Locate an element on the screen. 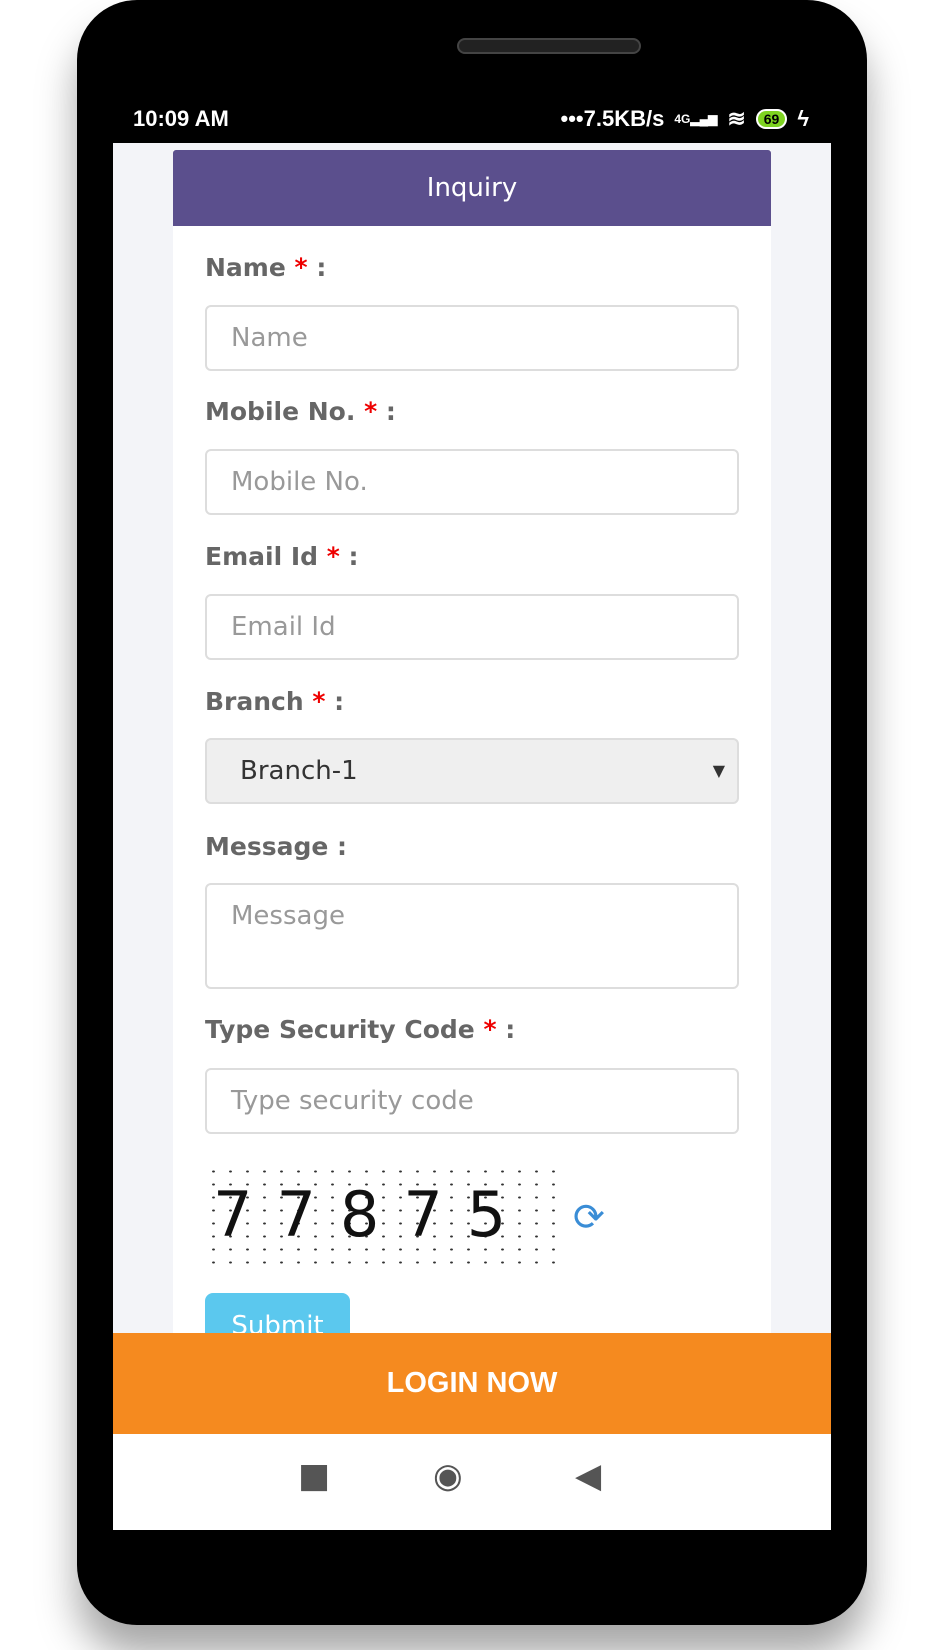  refresh-captcha-icon: ⟳ is located at coordinates (589, 1217).